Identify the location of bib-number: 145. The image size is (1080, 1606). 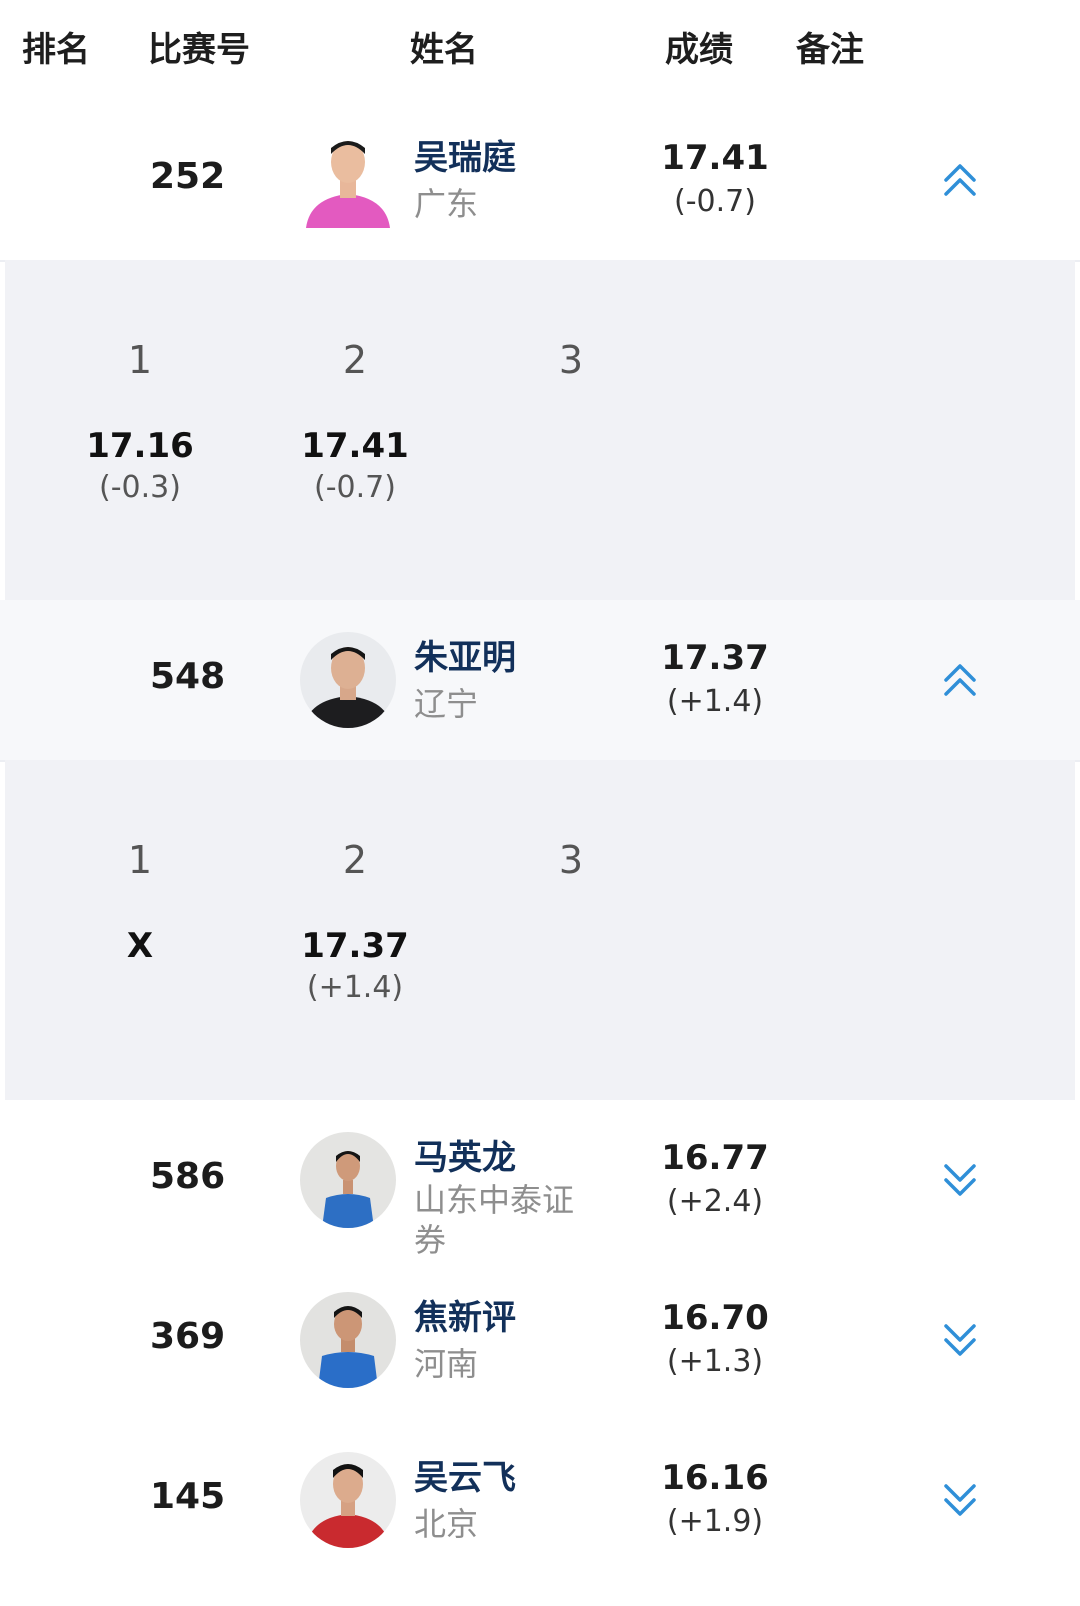
(188, 1496).